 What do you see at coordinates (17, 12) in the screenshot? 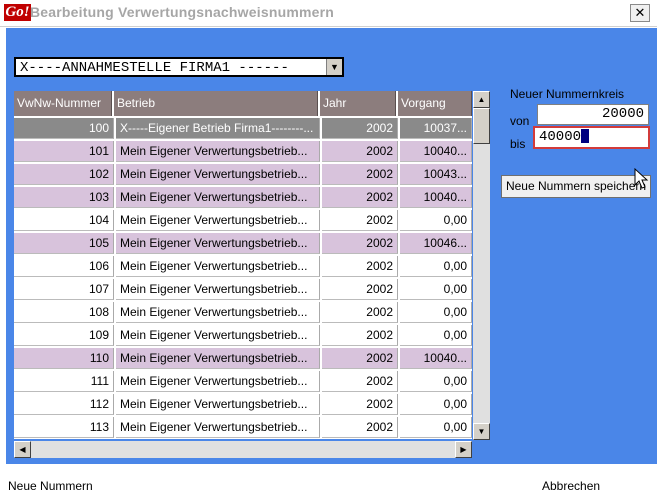
I see `app-logo: Go!` at bounding box center [17, 12].